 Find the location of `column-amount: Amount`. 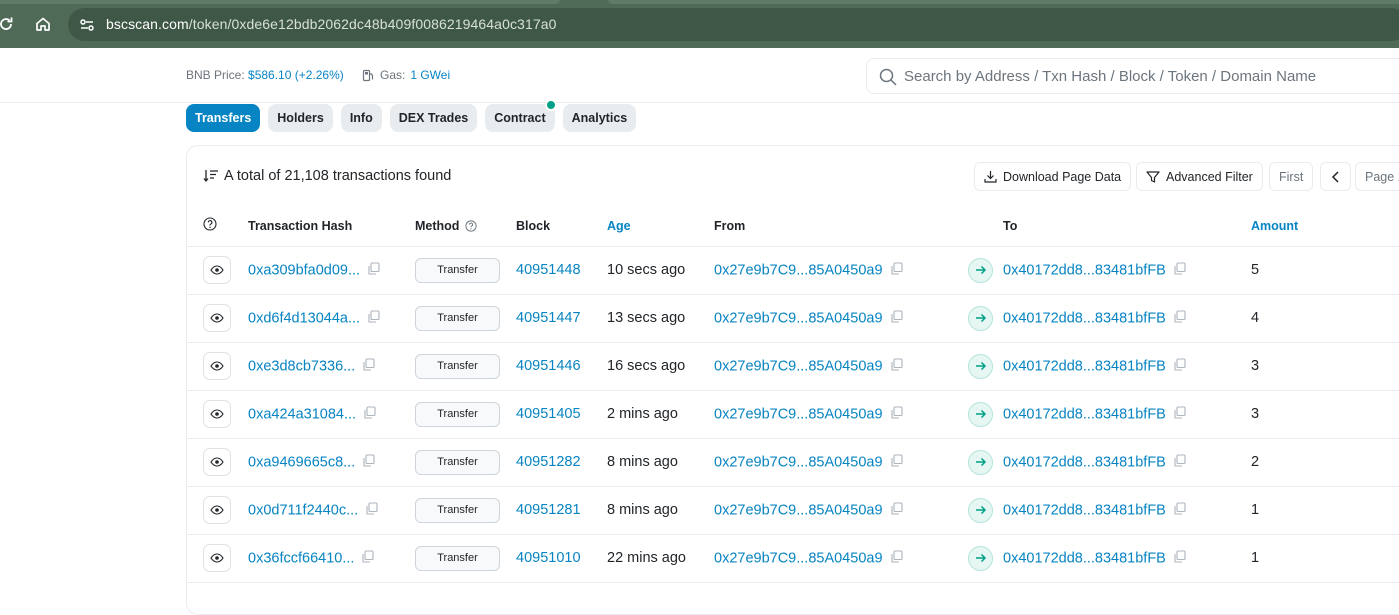

column-amount: Amount is located at coordinates (1325, 226).